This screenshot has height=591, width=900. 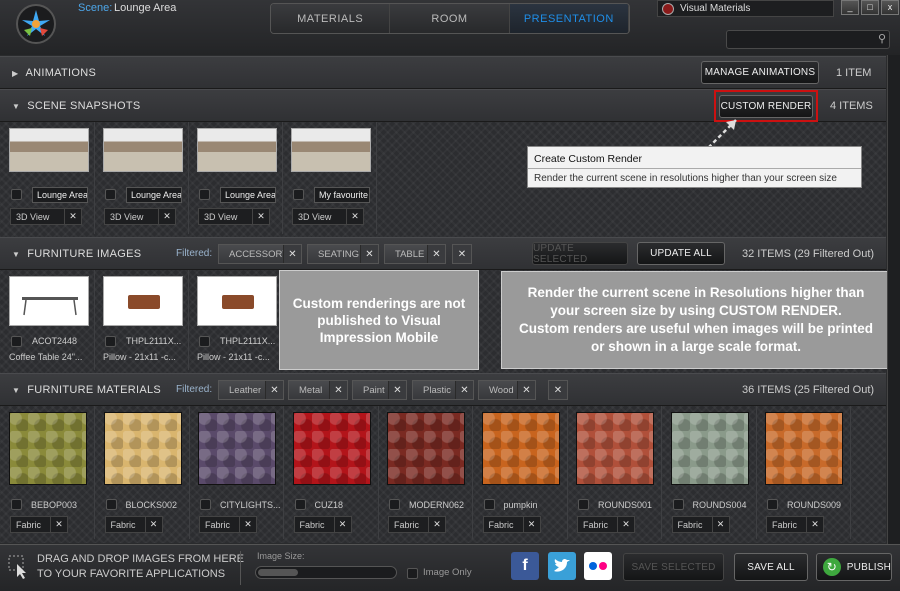 I want to click on filter-chip: SEATING ✕, so click(x=343, y=254).